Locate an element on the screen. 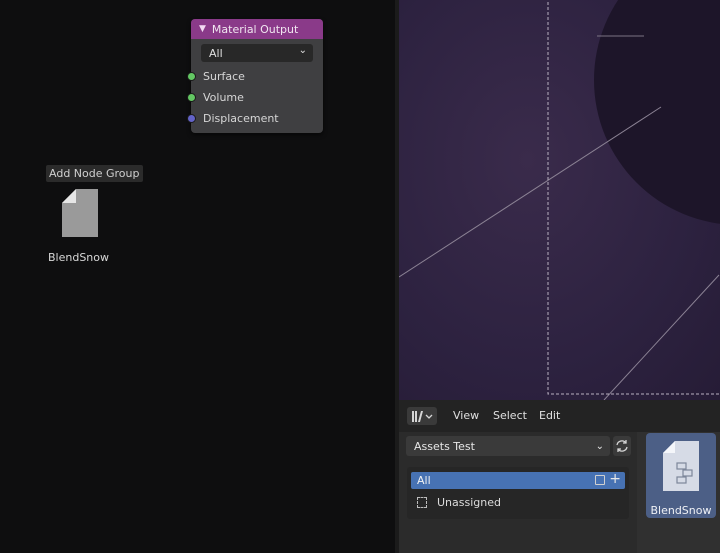 The height and width of the screenshot is (553, 720). add-icon: + is located at coordinates (615, 479).